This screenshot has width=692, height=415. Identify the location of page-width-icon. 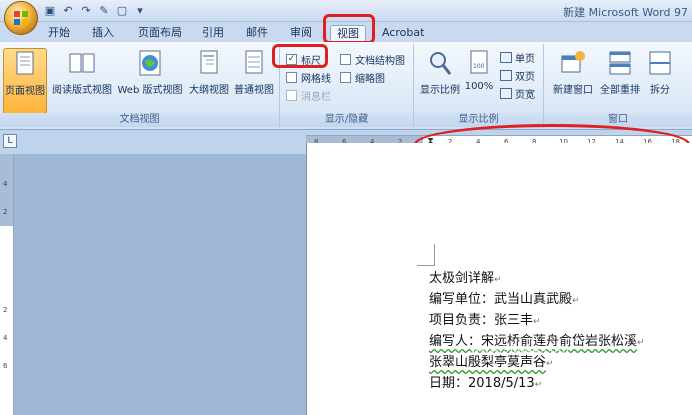
(506, 93).